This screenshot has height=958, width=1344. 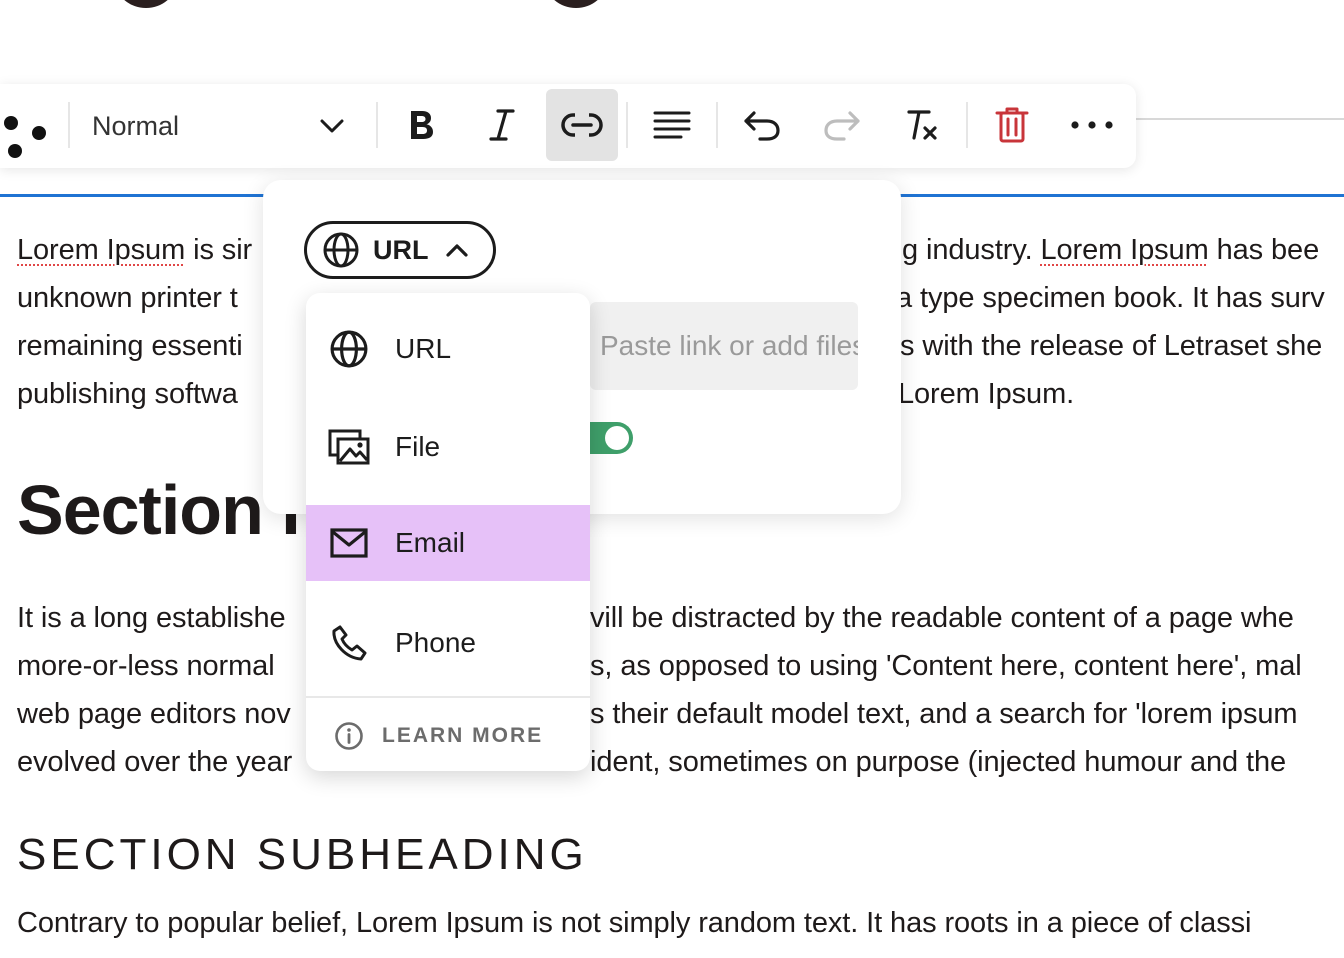 I want to click on delete-button, so click(x=1012, y=125).